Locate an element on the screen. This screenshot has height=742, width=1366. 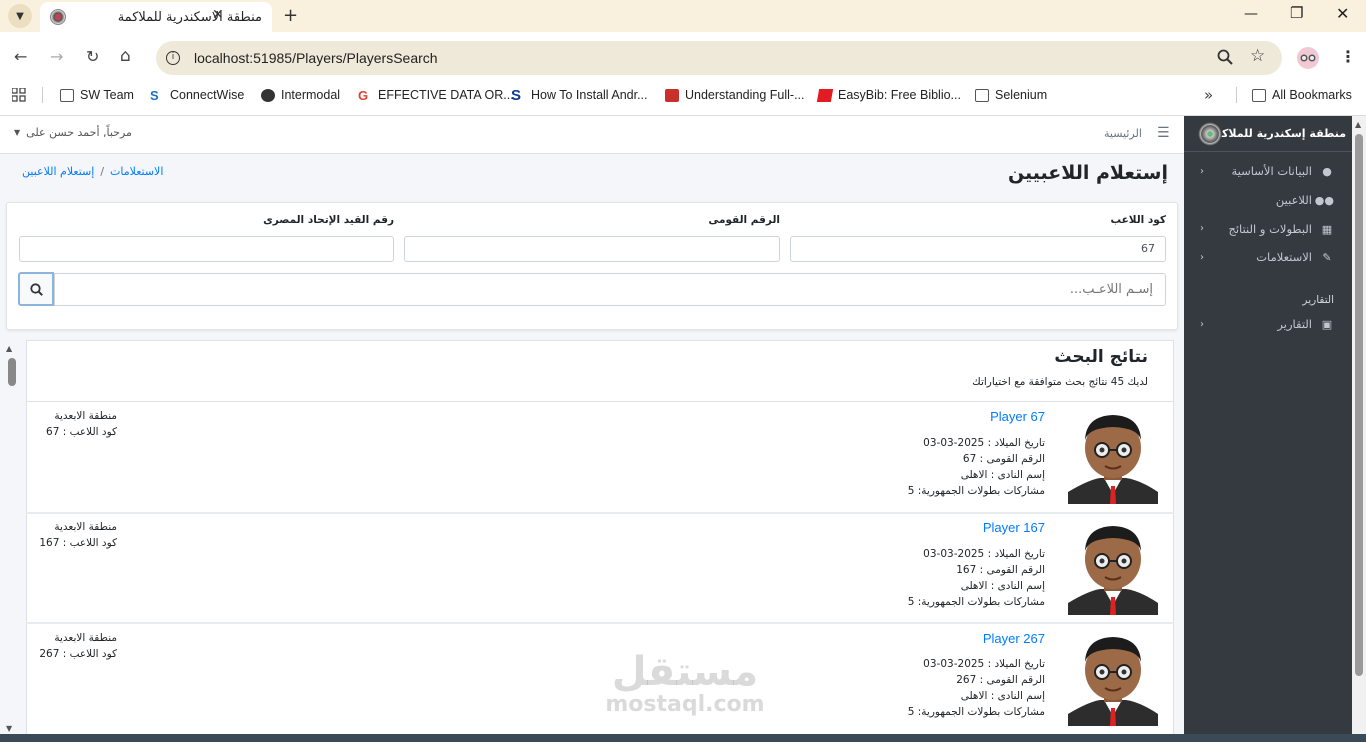
more-bookmarks-chevron-icon: » is located at coordinates (1208, 95).